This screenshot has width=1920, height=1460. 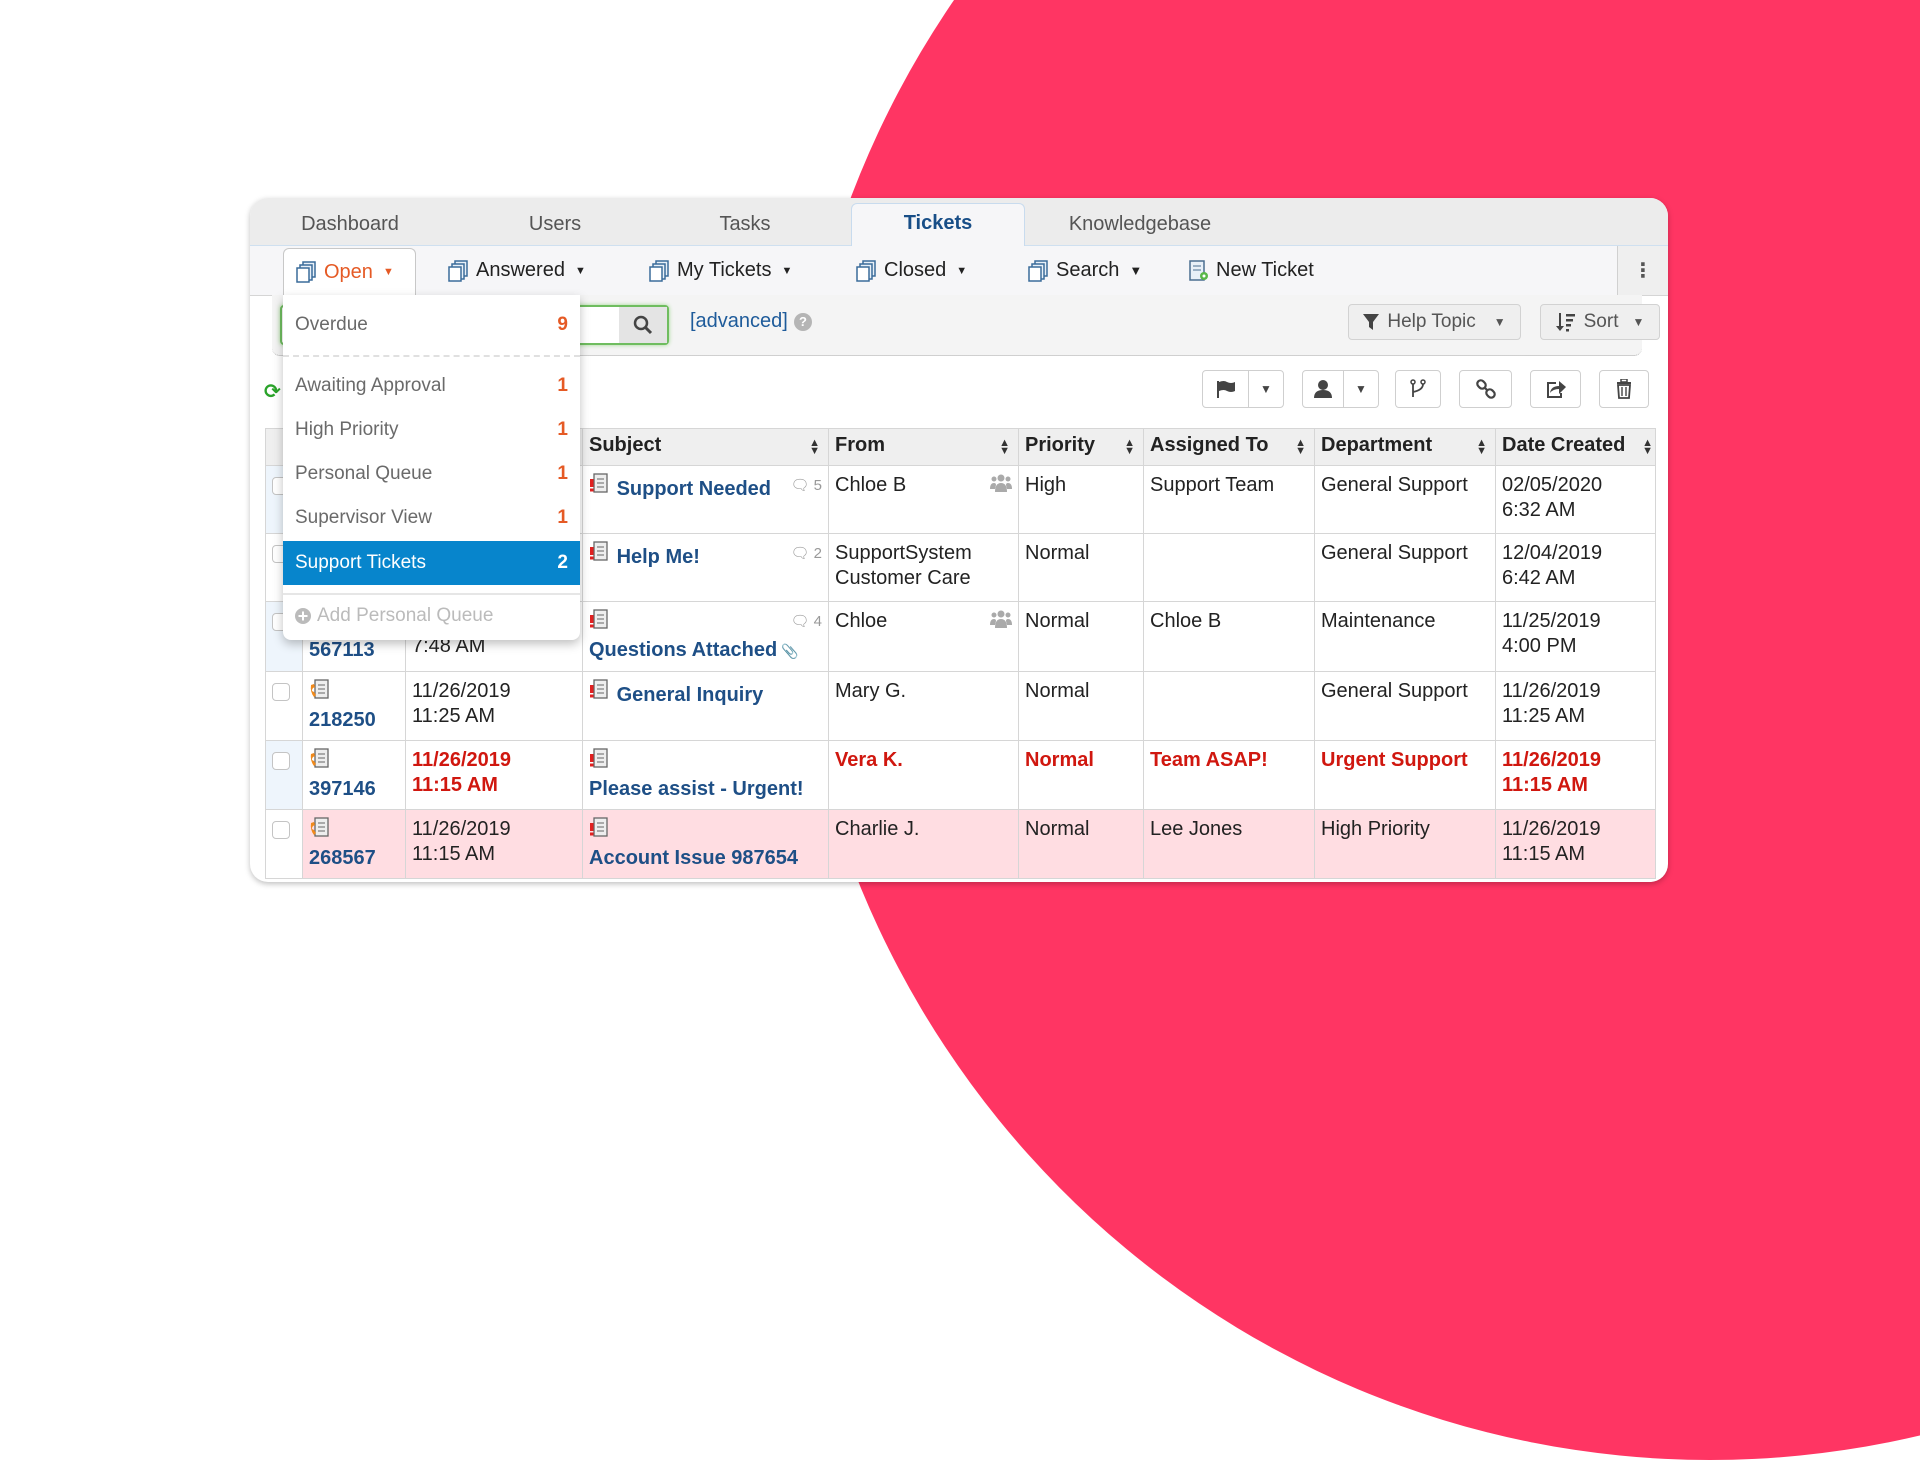 What do you see at coordinates (923, 447) in the screenshot?
I see `column-header-from: From ▲ ▼` at bounding box center [923, 447].